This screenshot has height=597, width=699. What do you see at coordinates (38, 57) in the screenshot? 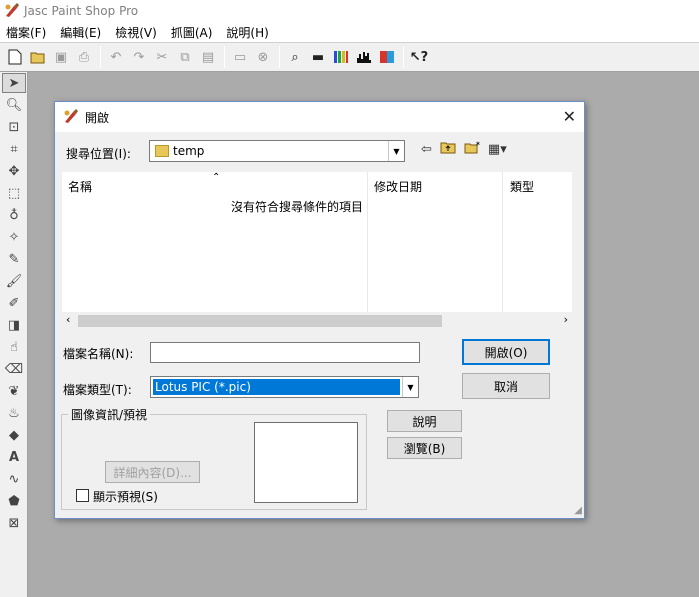
I see `open-folder-icon` at bounding box center [38, 57].